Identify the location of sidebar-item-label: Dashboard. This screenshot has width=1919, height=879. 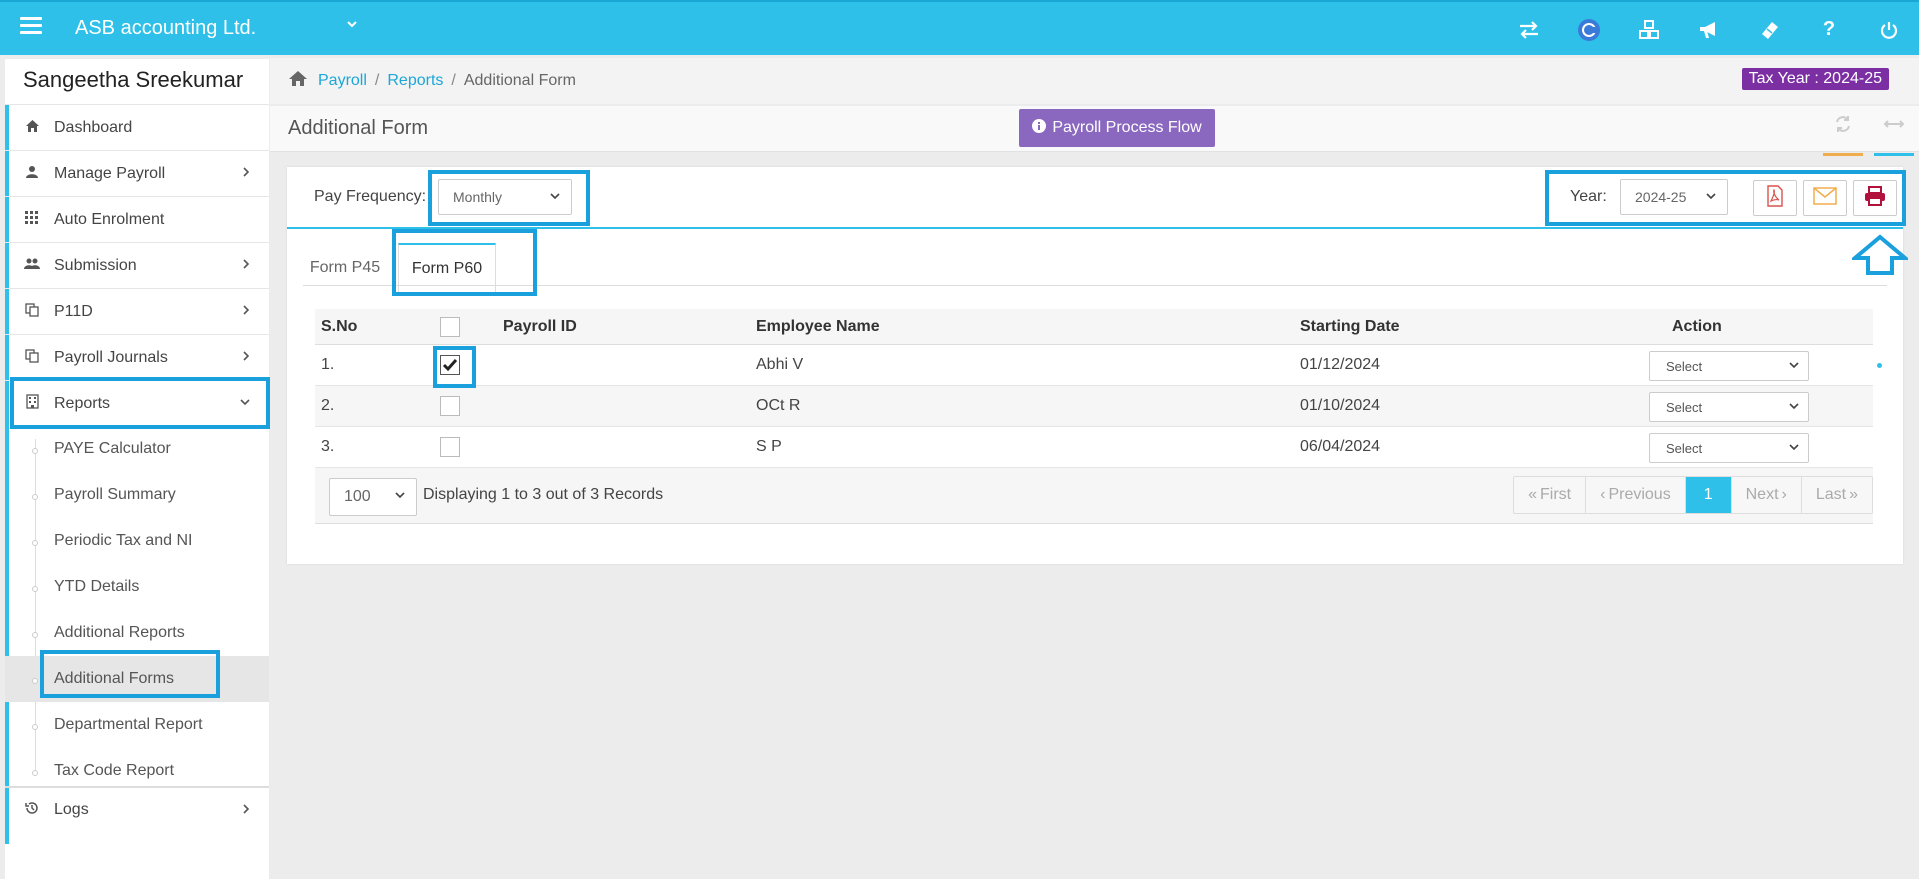
(93, 127).